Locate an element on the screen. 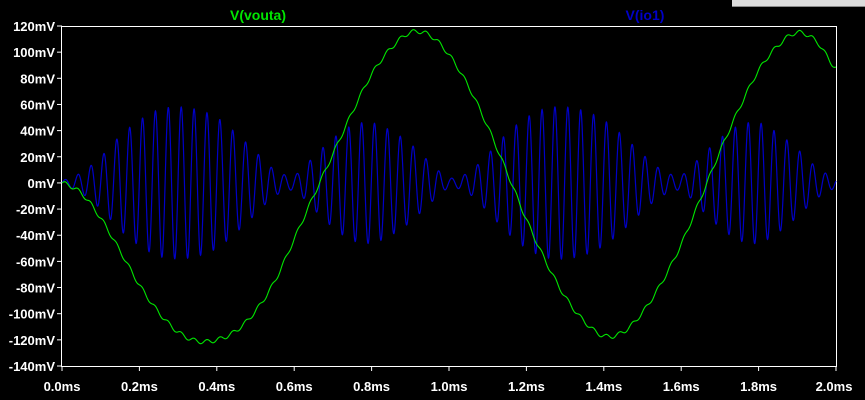 The image size is (865, 400). x-tick-label: 0.8ms is located at coordinates (371, 386).